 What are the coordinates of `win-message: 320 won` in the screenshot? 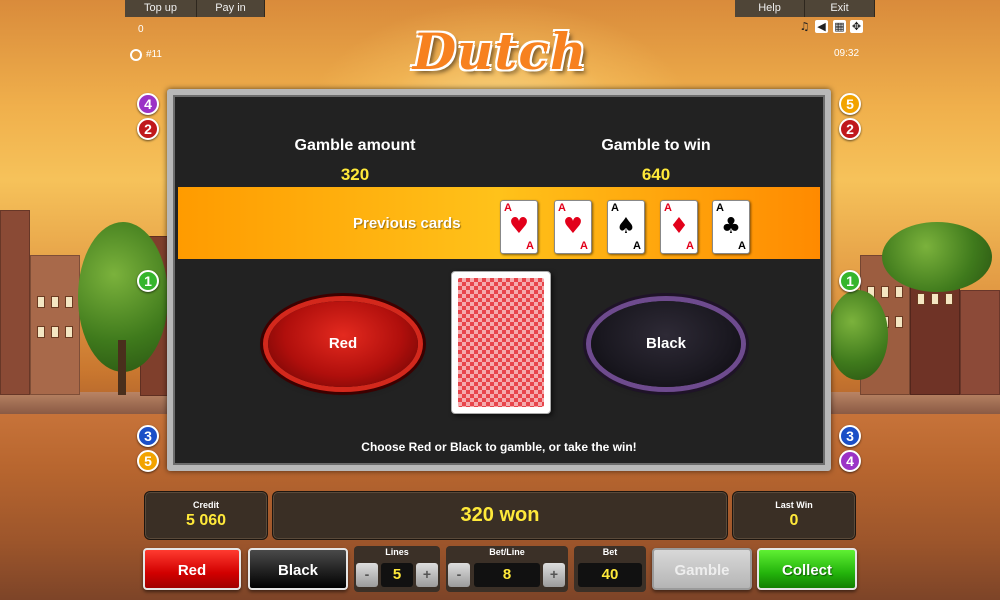 It's located at (500, 515).